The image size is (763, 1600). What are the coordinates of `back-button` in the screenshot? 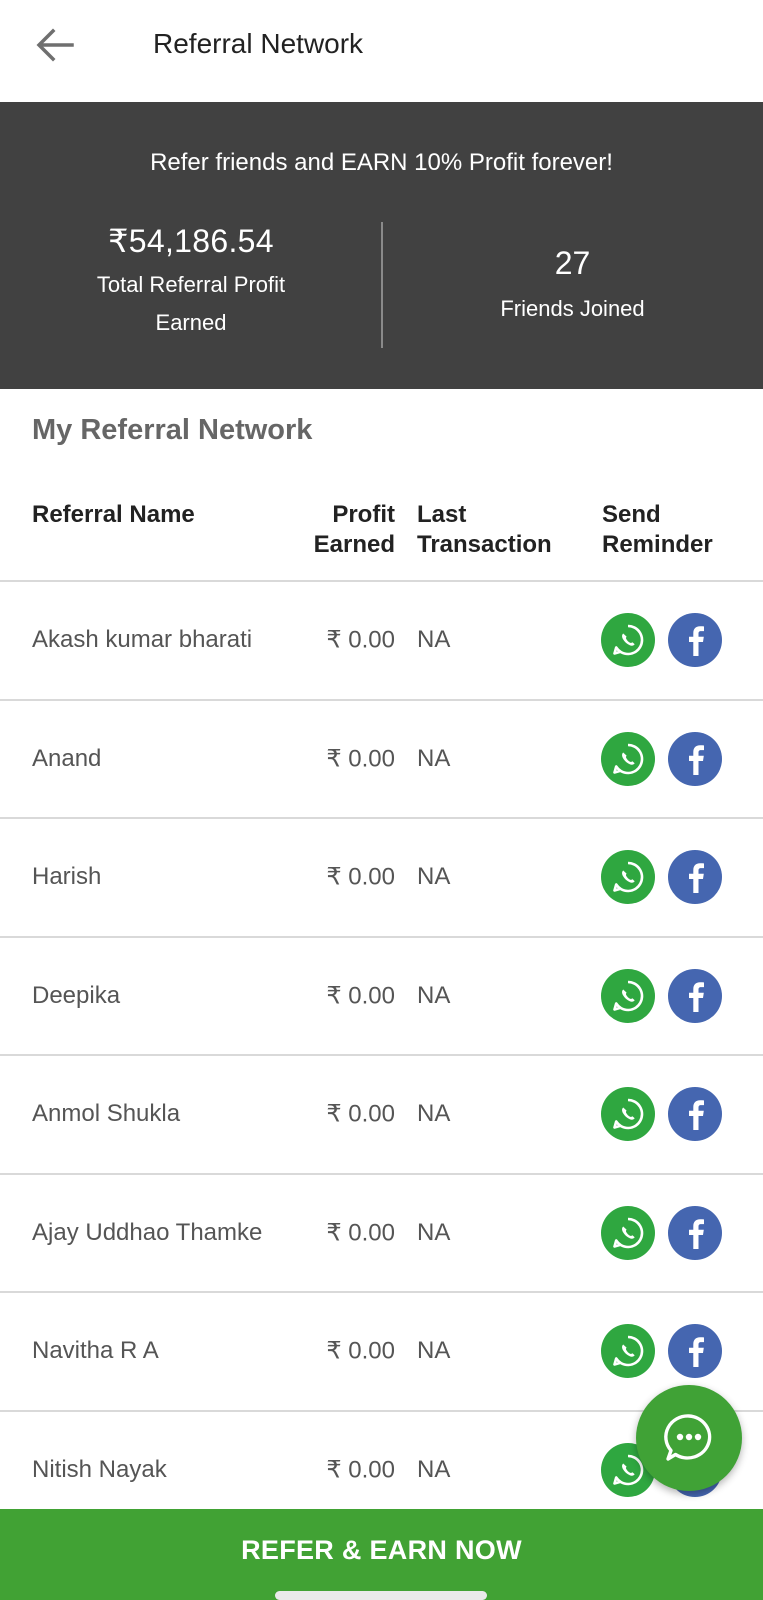 It's located at (55, 45).